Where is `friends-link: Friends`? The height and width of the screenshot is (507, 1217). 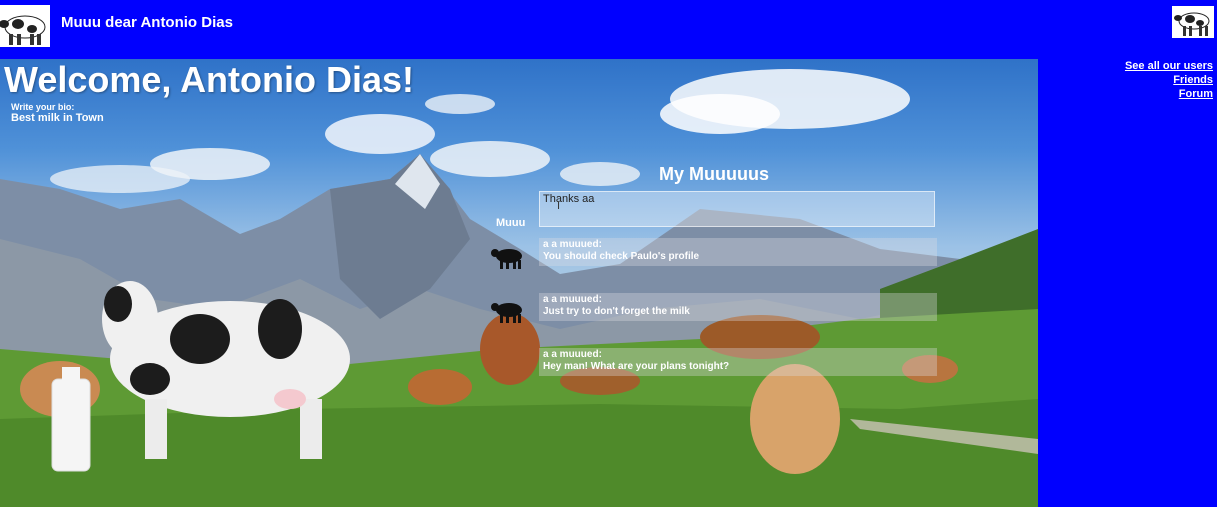
friends-link: Friends is located at coordinates (1169, 80).